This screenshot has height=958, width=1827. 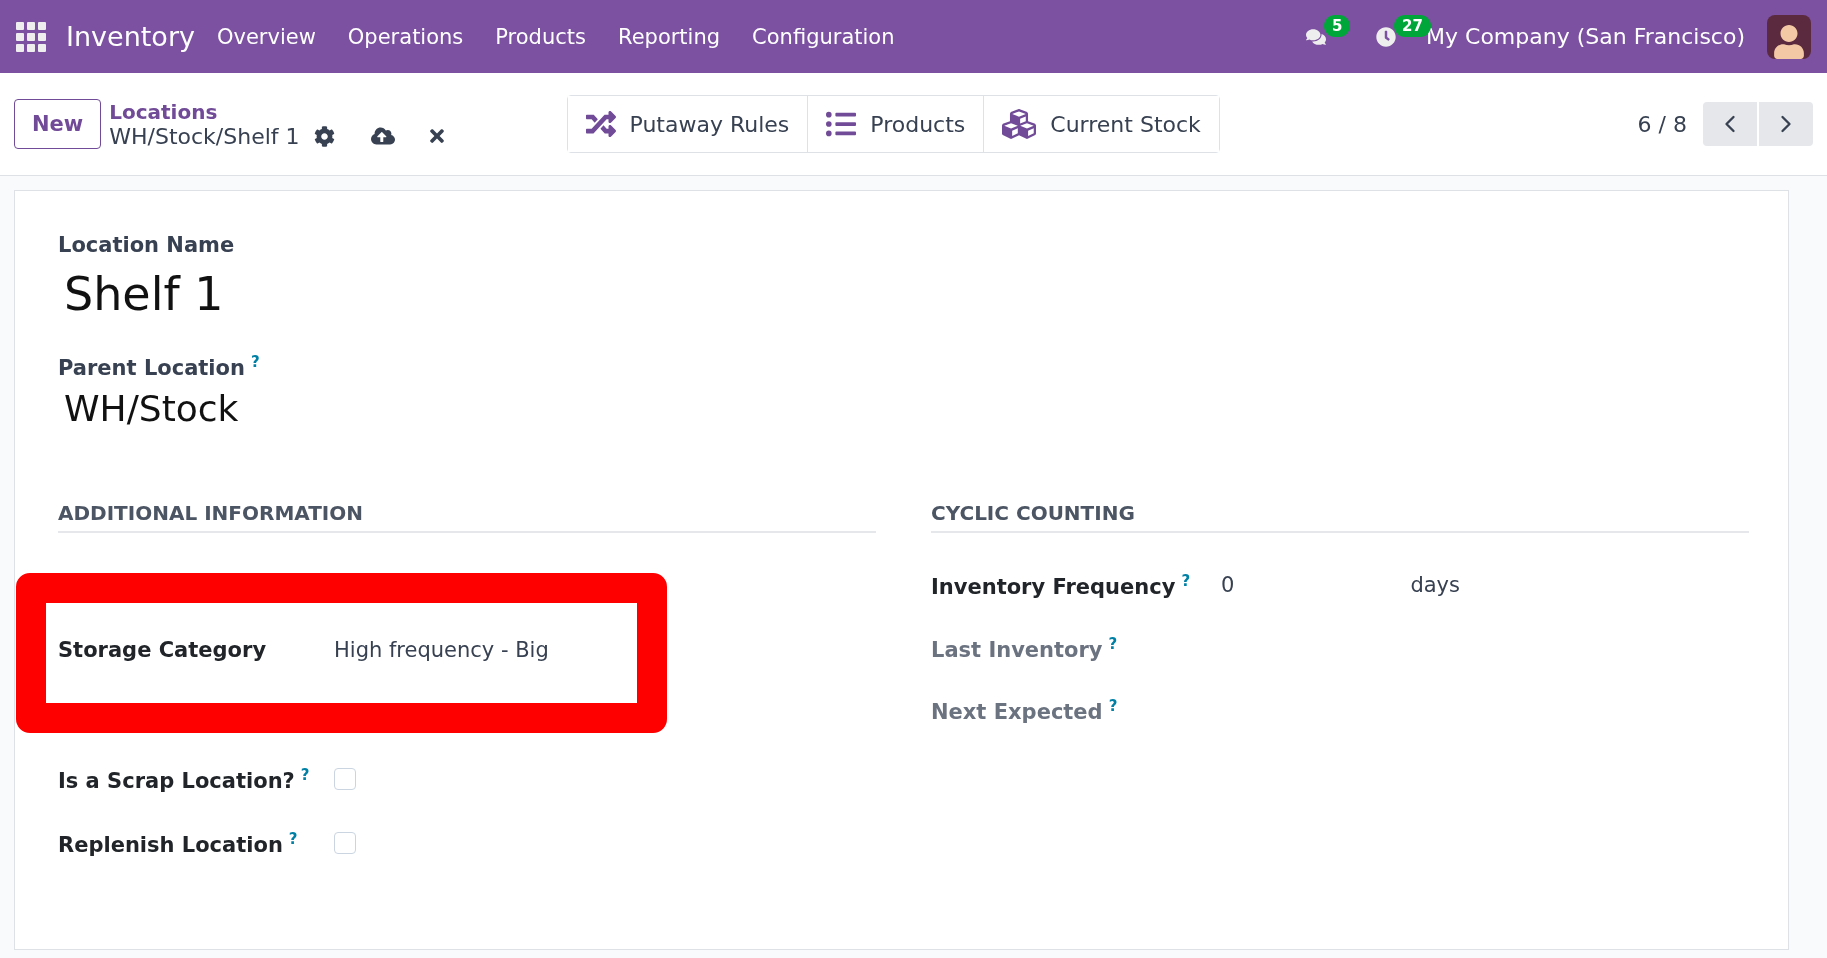 What do you see at coordinates (904, 408) in the screenshot?
I see `parent-location: WH/Stock` at bounding box center [904, 408].